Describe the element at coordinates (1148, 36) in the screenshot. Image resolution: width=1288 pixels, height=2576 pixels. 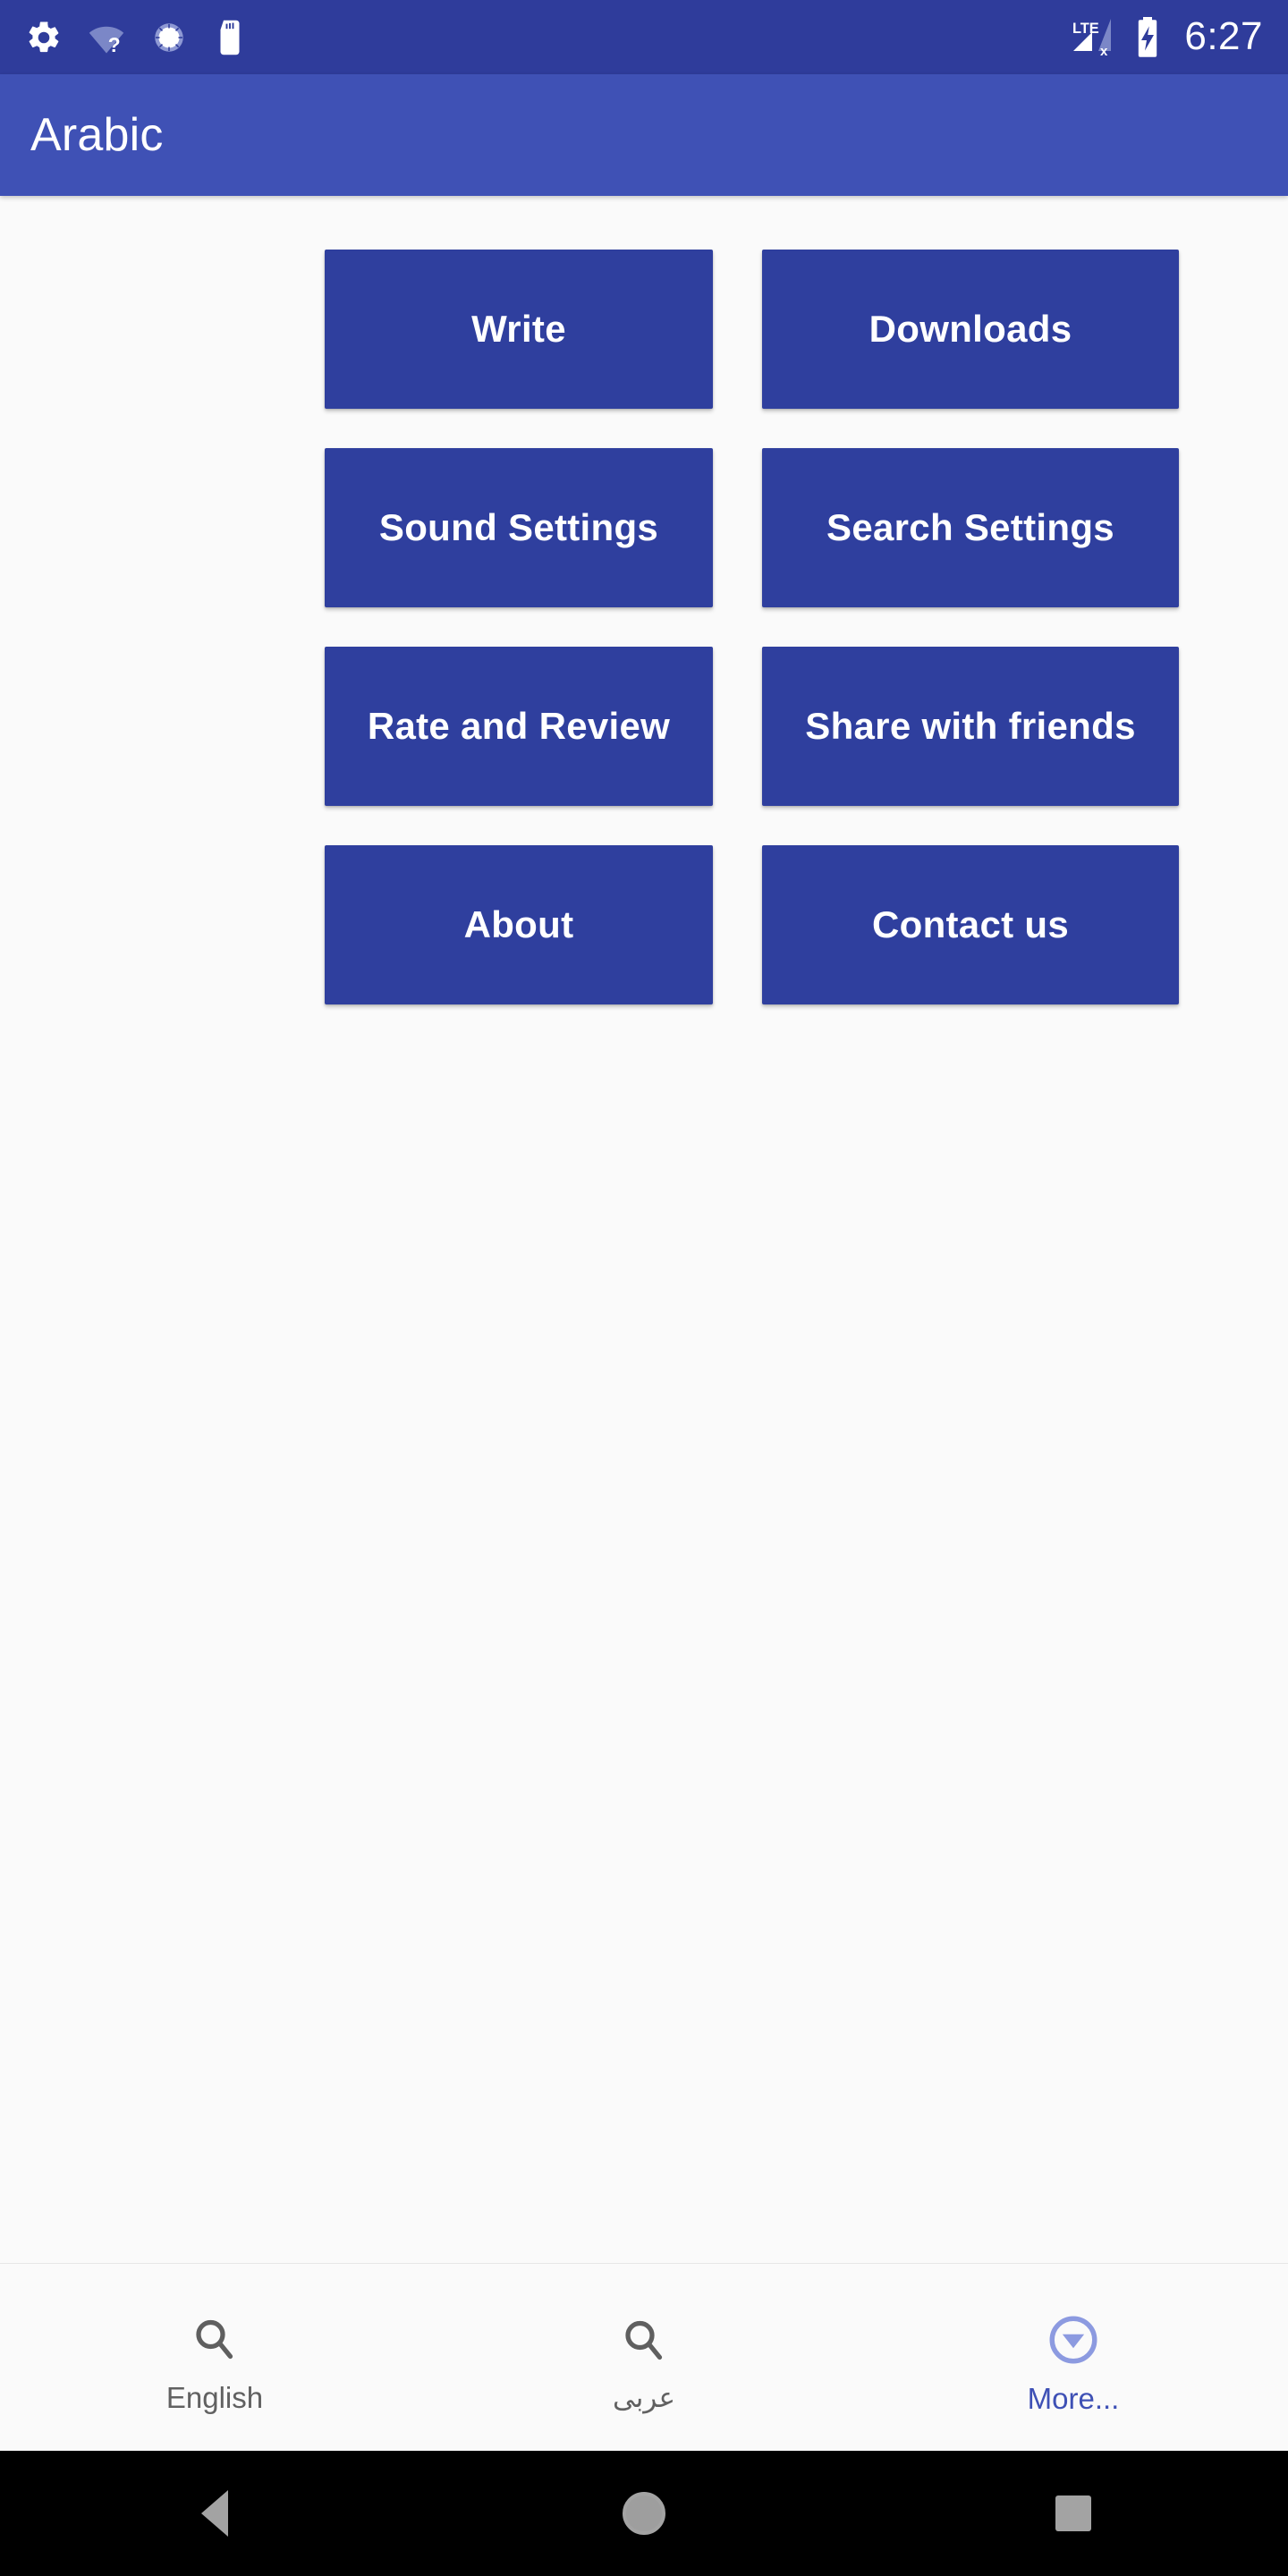
I see `battery-charging-icon` at that location.